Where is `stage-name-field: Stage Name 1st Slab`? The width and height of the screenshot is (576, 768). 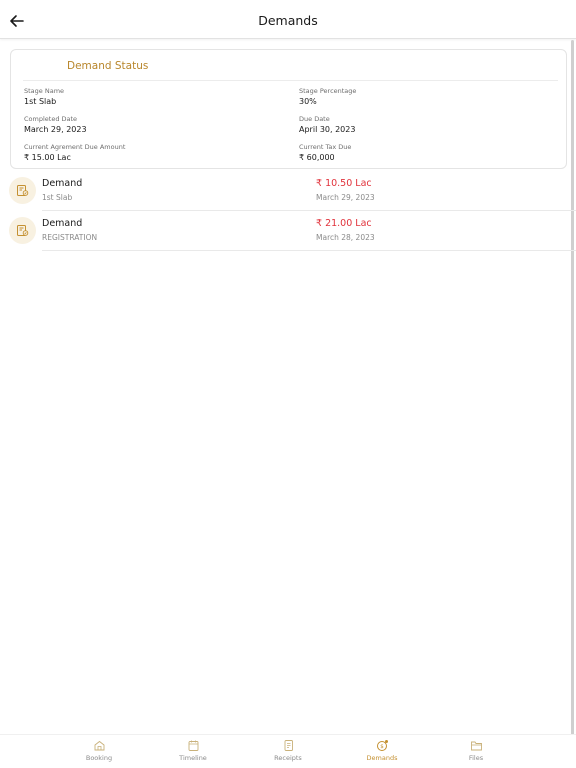 stage-name-field: Stage Name 1st Slab is located at coordinates (44, 97).